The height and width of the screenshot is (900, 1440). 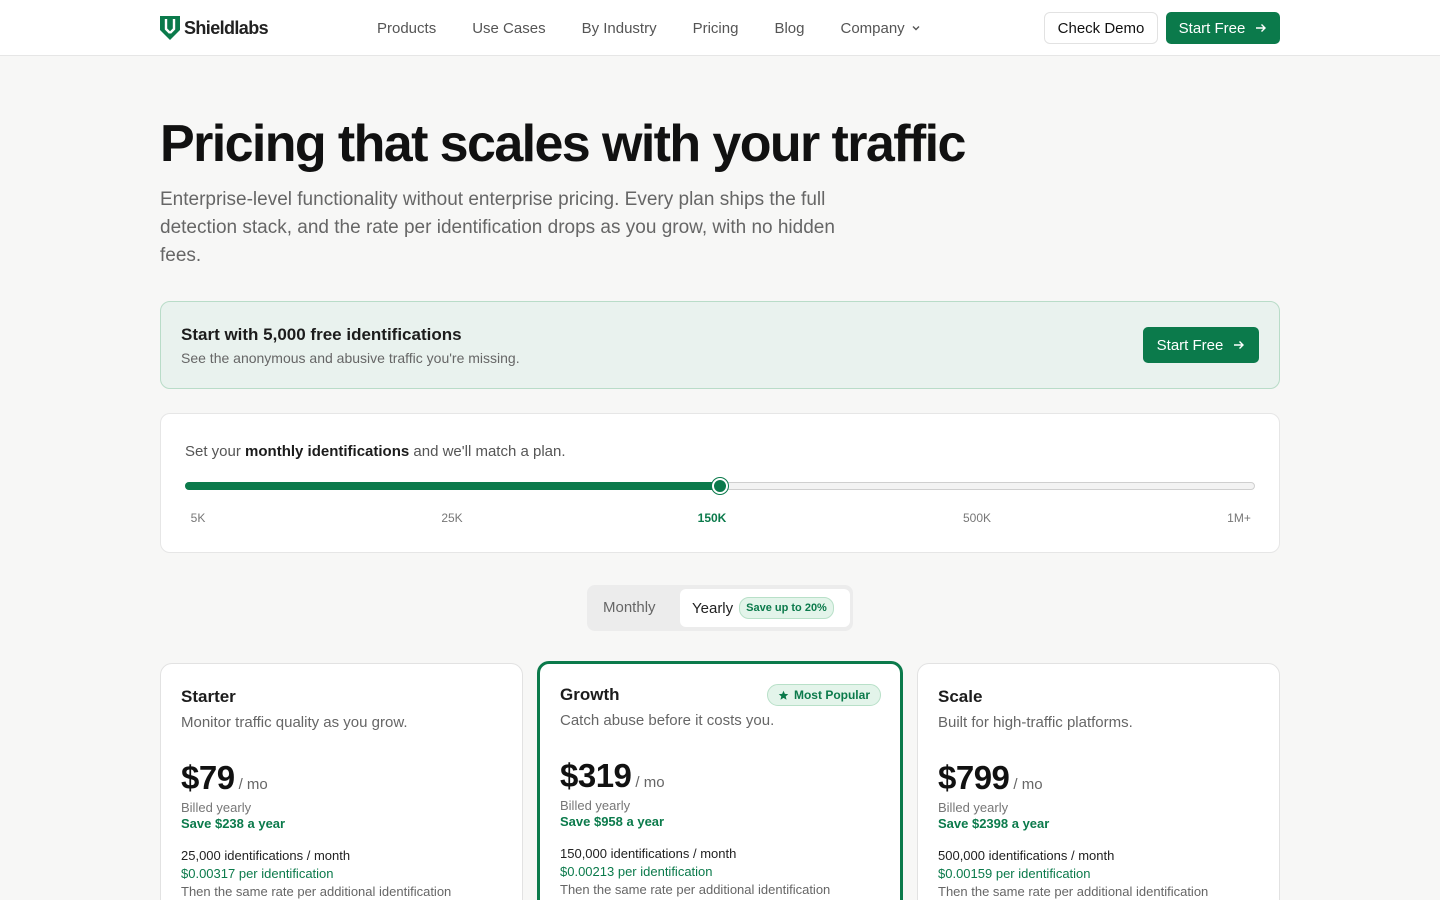 I want to click on nav-link-pricing: Pricing, so click(x=716, y=28).